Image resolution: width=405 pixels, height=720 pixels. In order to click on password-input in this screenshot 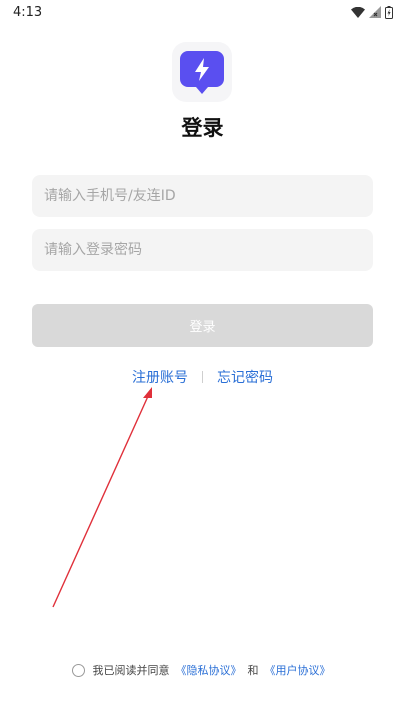, I will do `click(202, 250)`.